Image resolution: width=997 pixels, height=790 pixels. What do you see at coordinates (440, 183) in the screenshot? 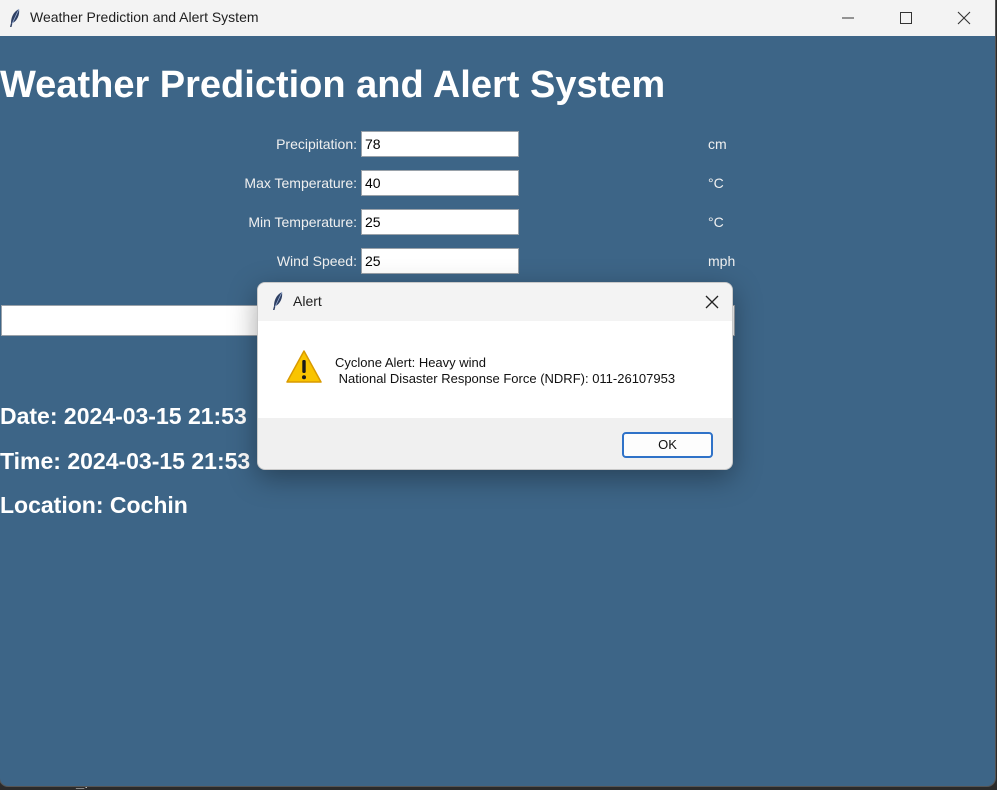
I see `max-temperature-input` at bounding box center [440, 183].